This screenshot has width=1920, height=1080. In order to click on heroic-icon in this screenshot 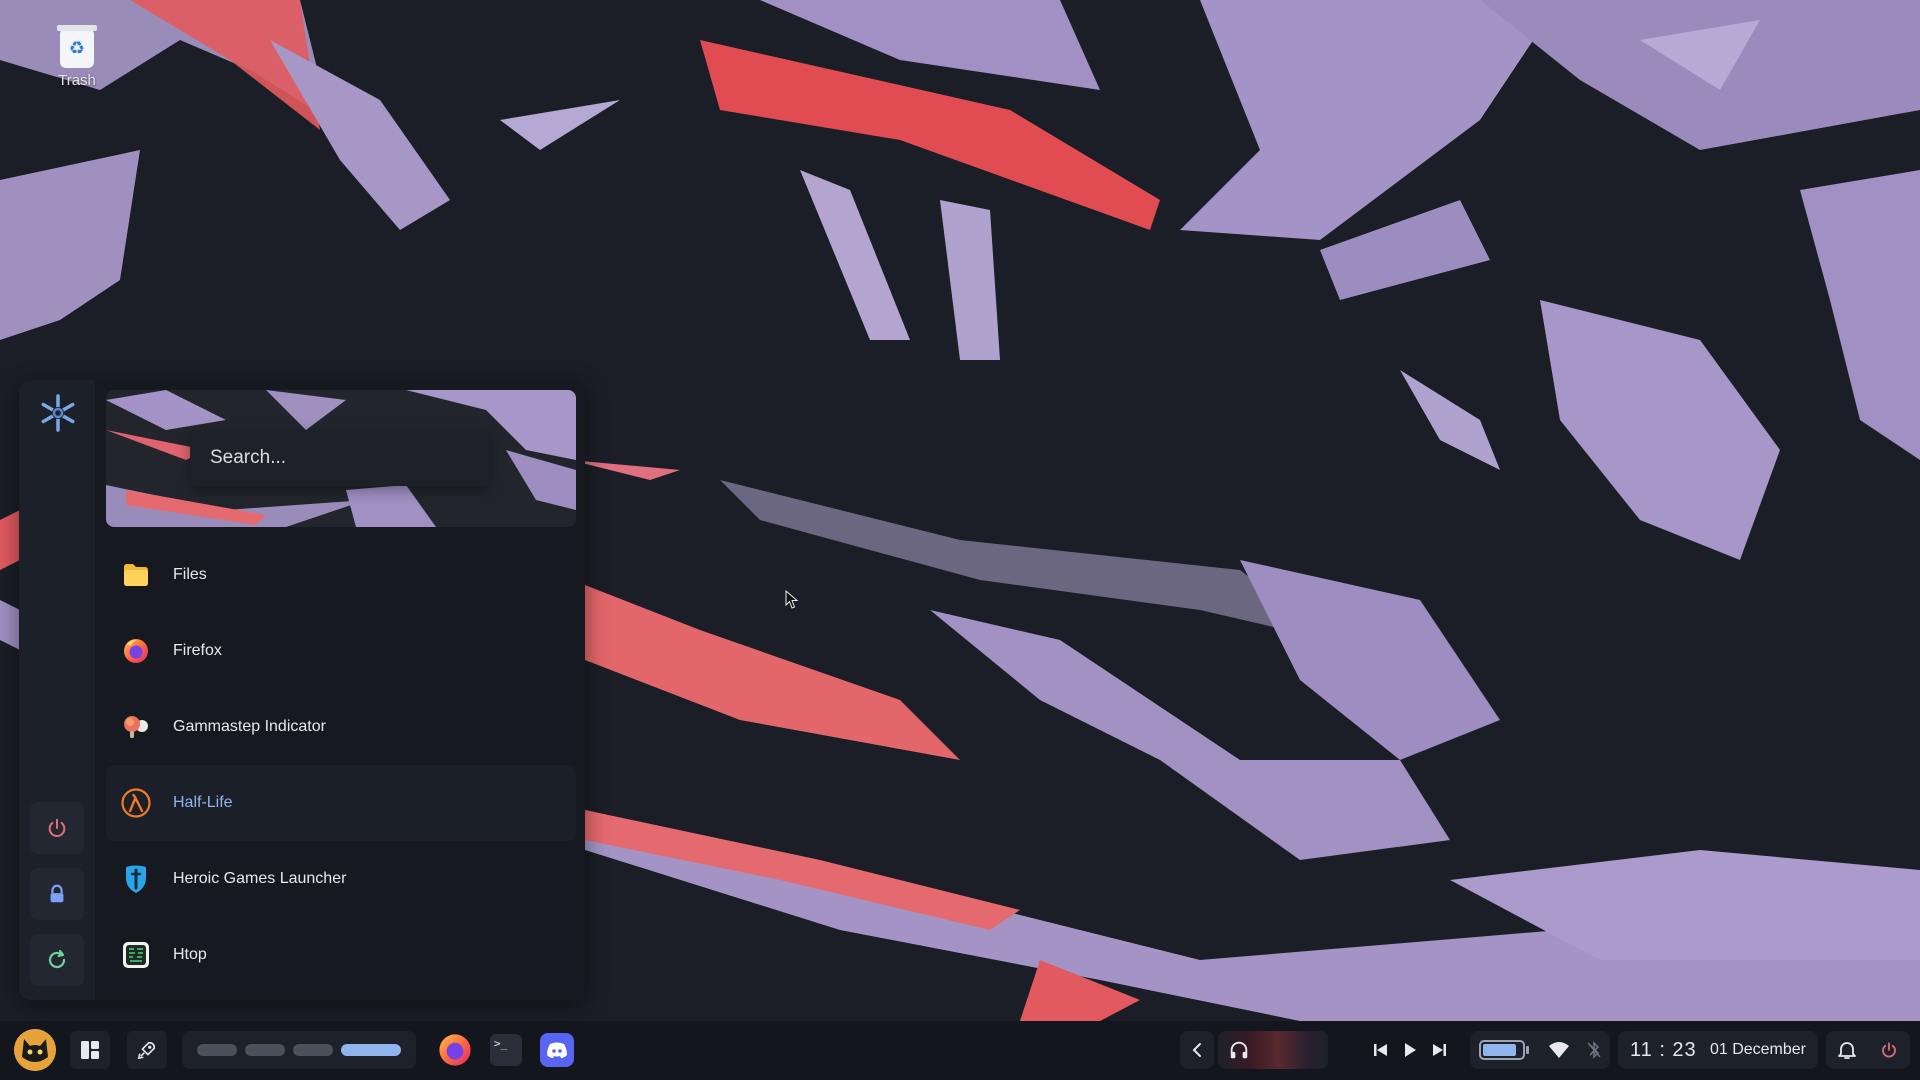, I will do `click(136, 879)`.